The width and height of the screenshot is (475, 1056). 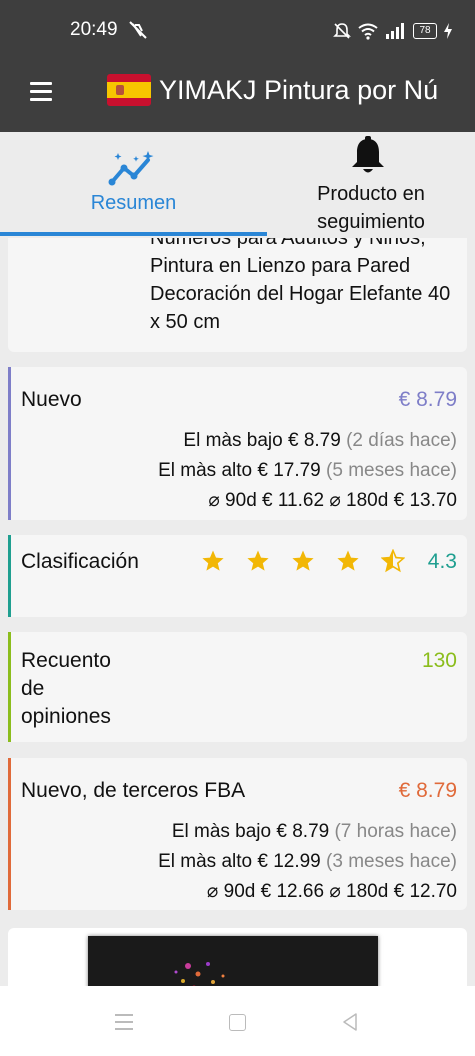 What do you see at coordinates (233, 961) in the screenshot?
I see `product-image` at bounding box center [233, 961].